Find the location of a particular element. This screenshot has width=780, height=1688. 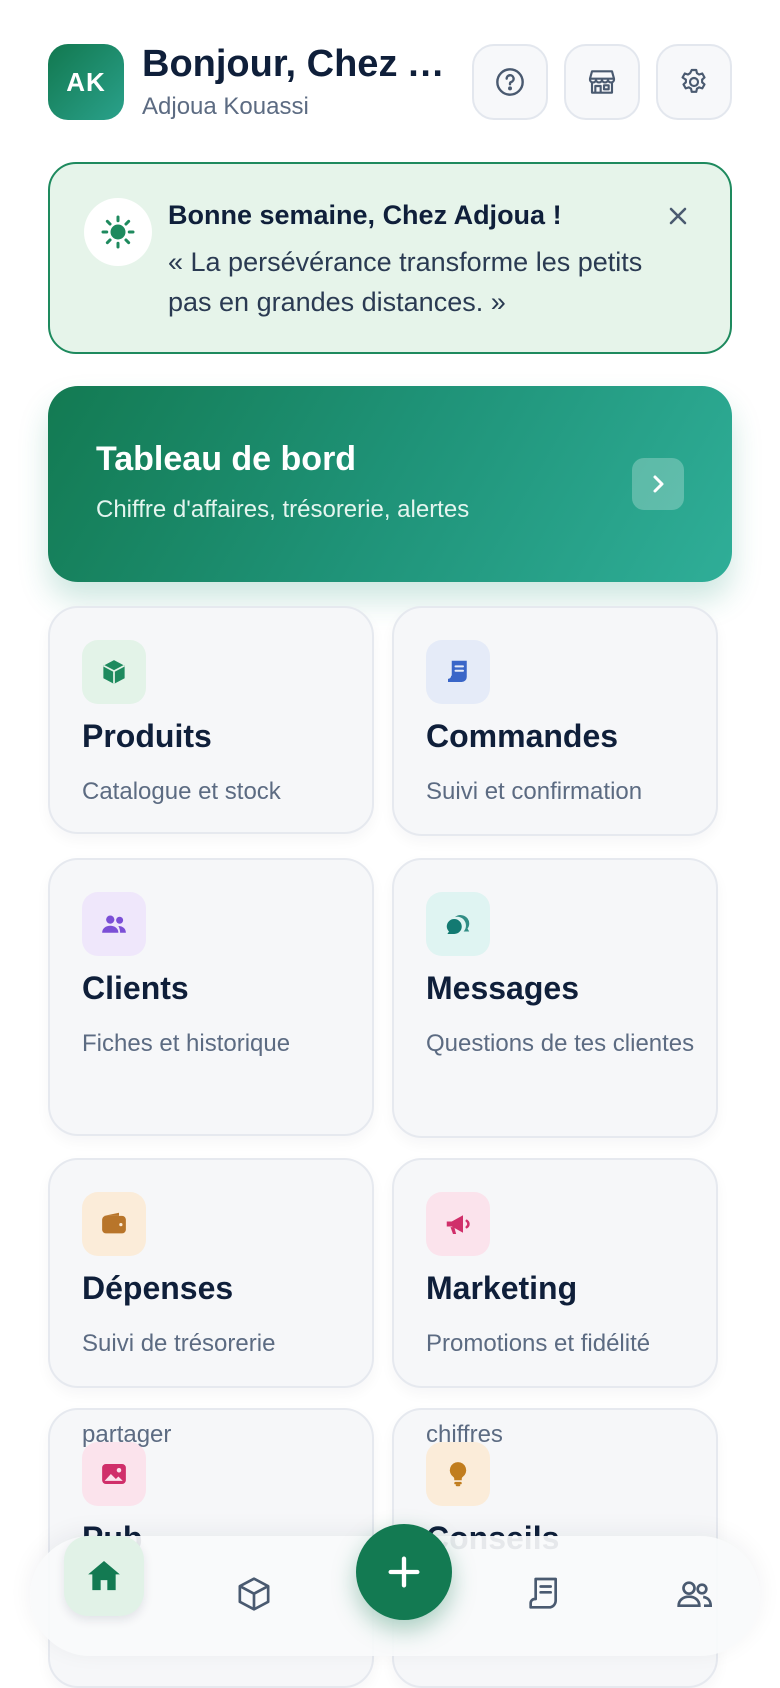

nav-products is located at coordinates (254, 1594).